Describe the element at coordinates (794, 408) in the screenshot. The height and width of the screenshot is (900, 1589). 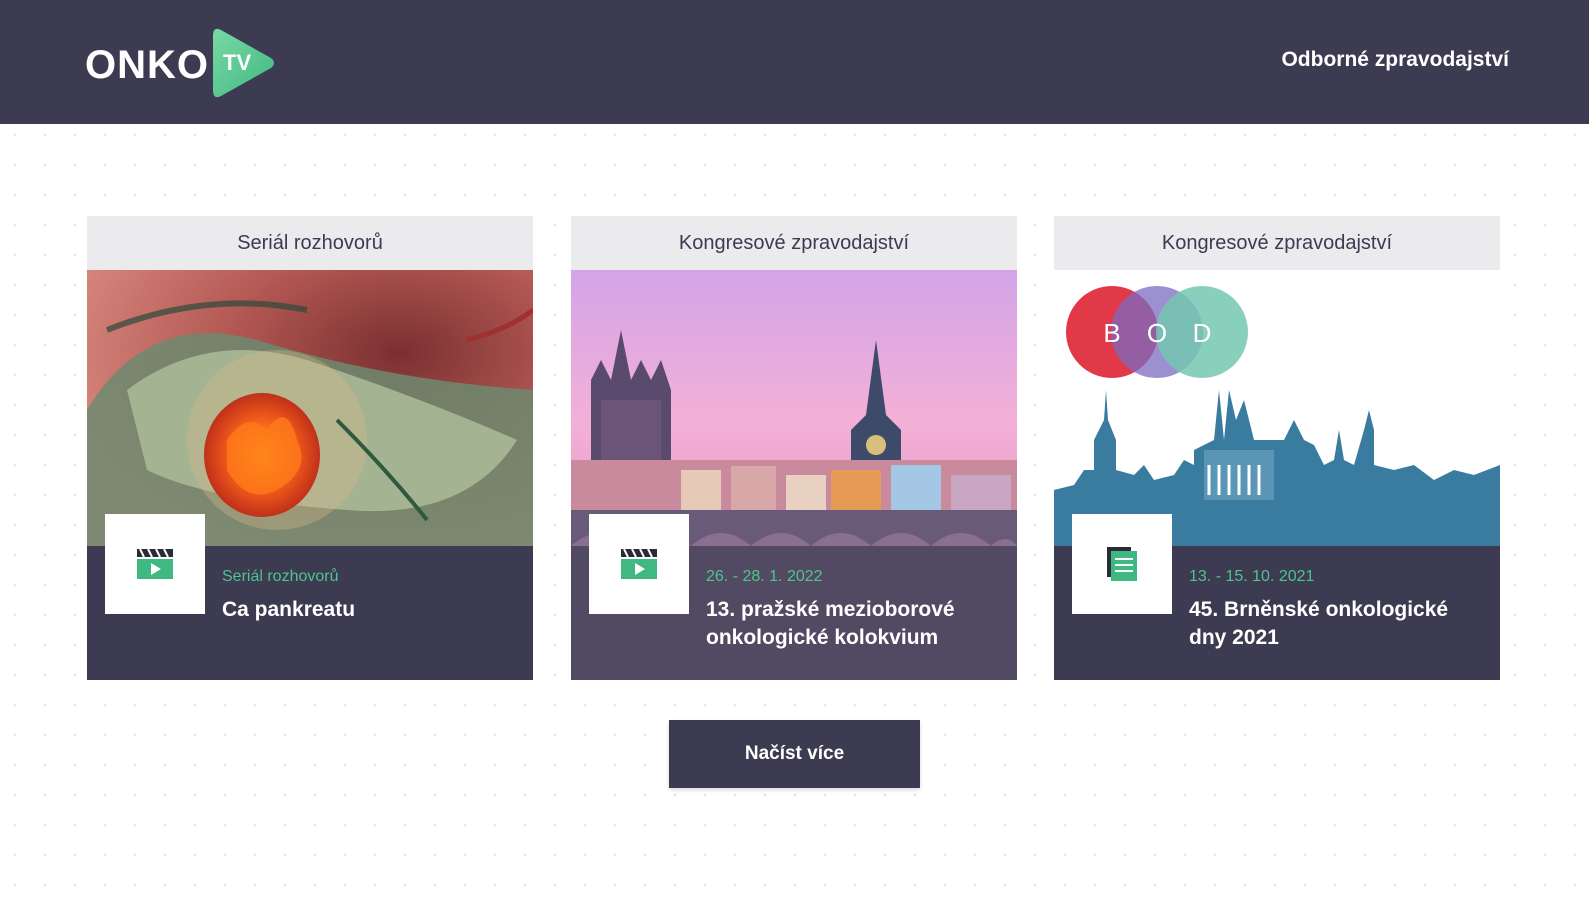
I see `card-image-prague` at that location.